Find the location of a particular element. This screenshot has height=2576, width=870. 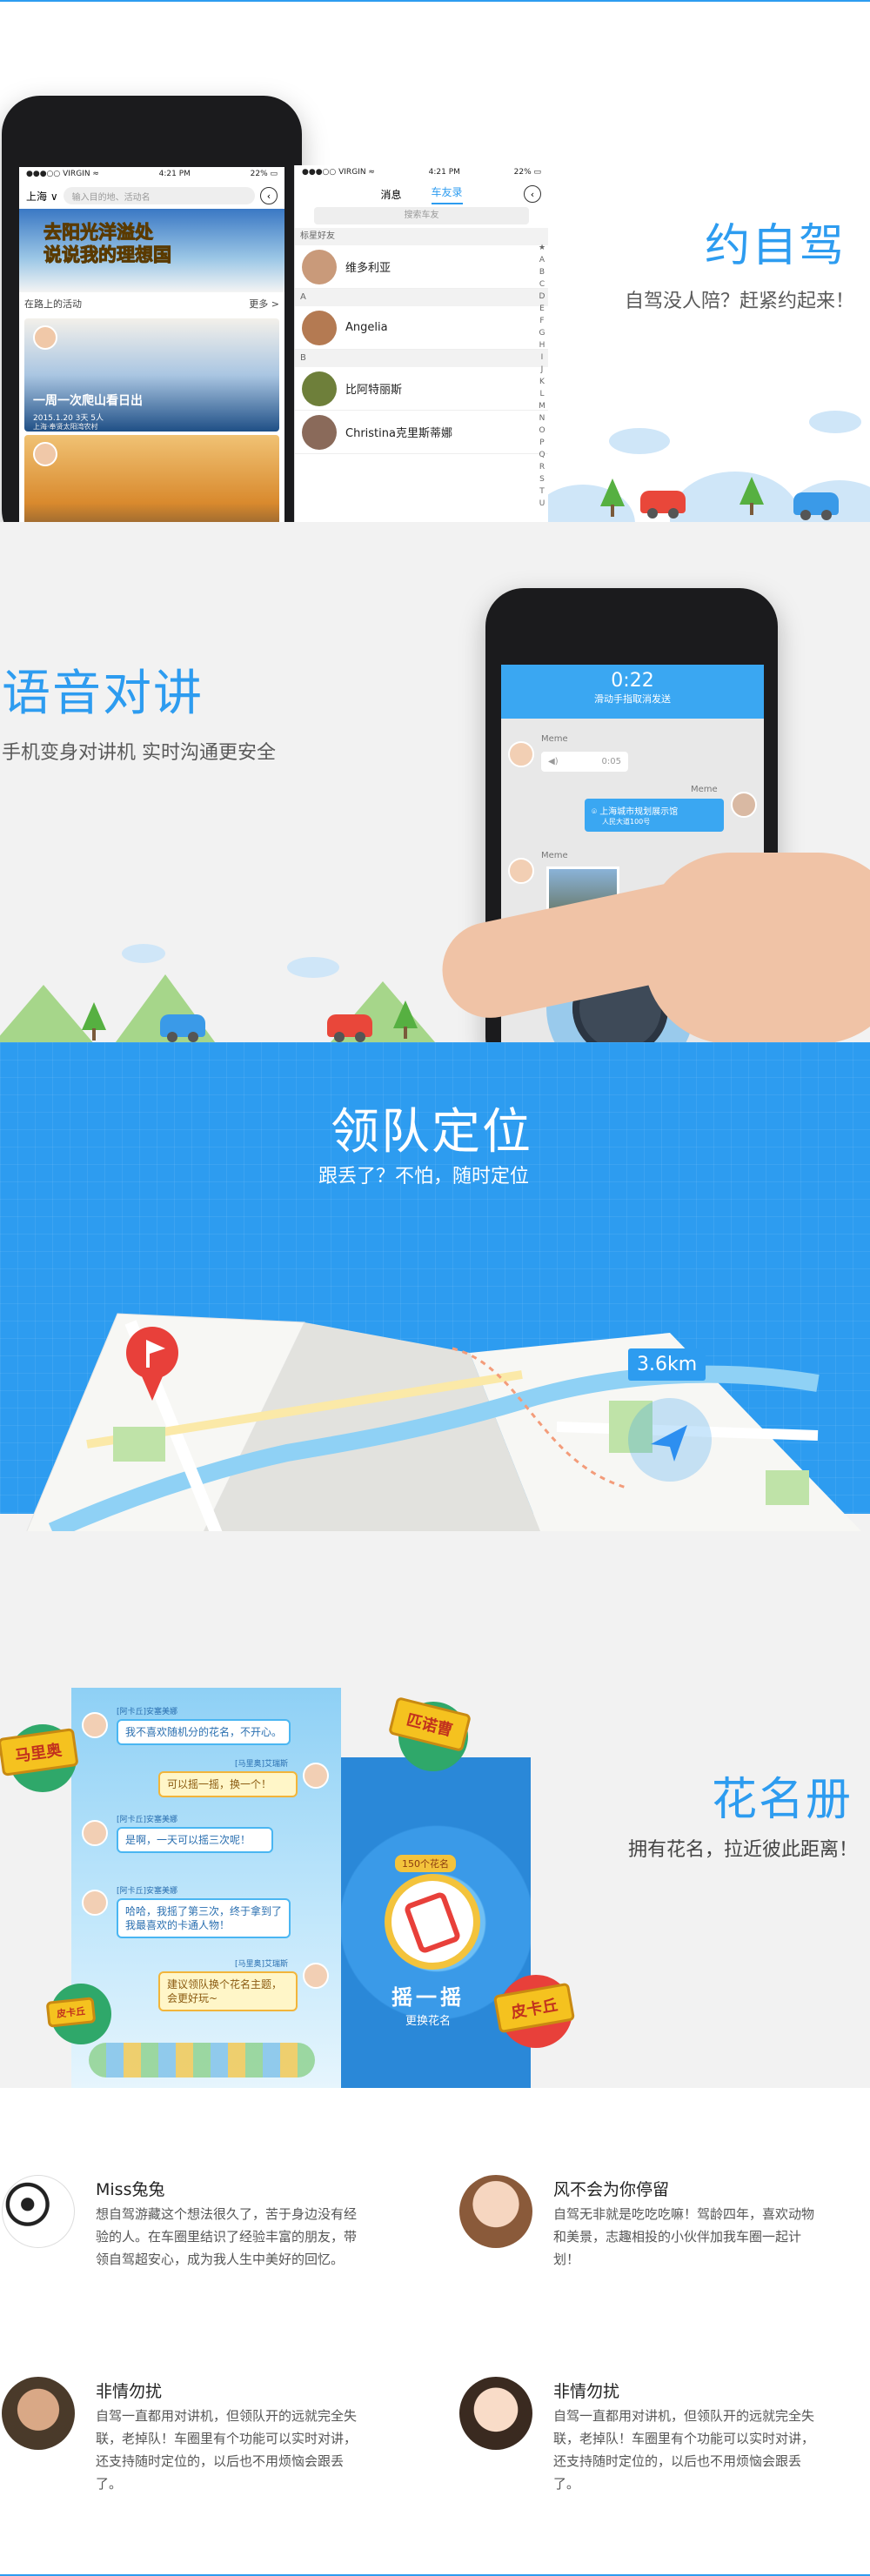

location-pin-icon: ⌾ is located at coordinates (594, 812).